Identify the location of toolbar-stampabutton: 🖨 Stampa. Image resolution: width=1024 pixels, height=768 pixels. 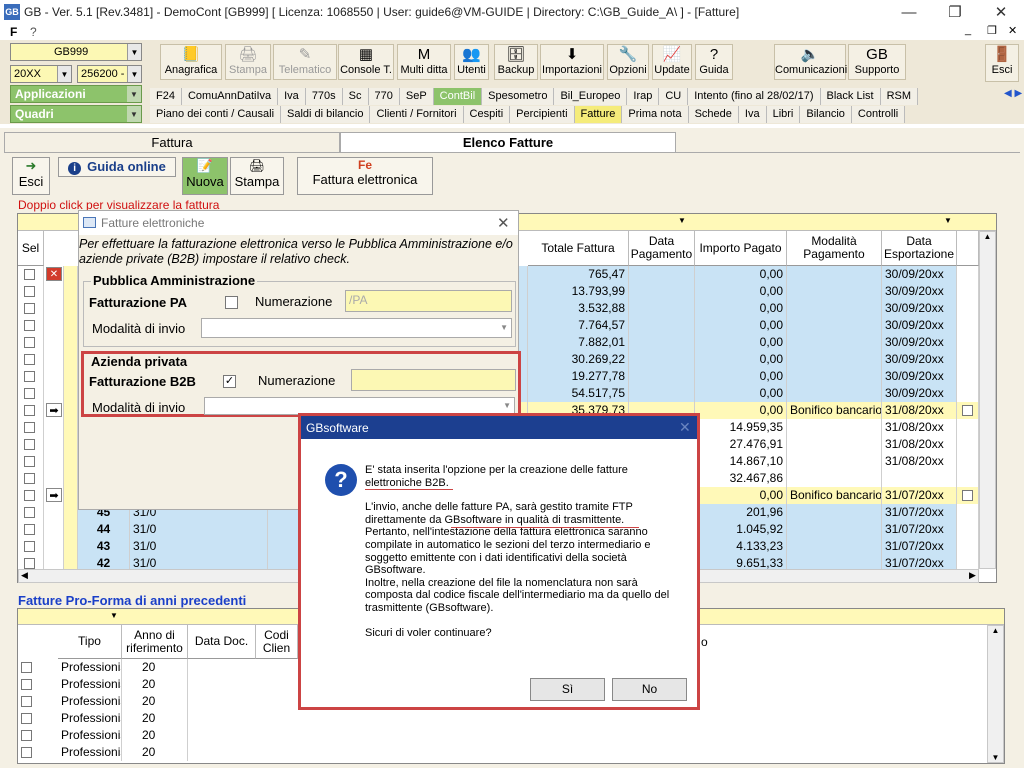
(248, 62).